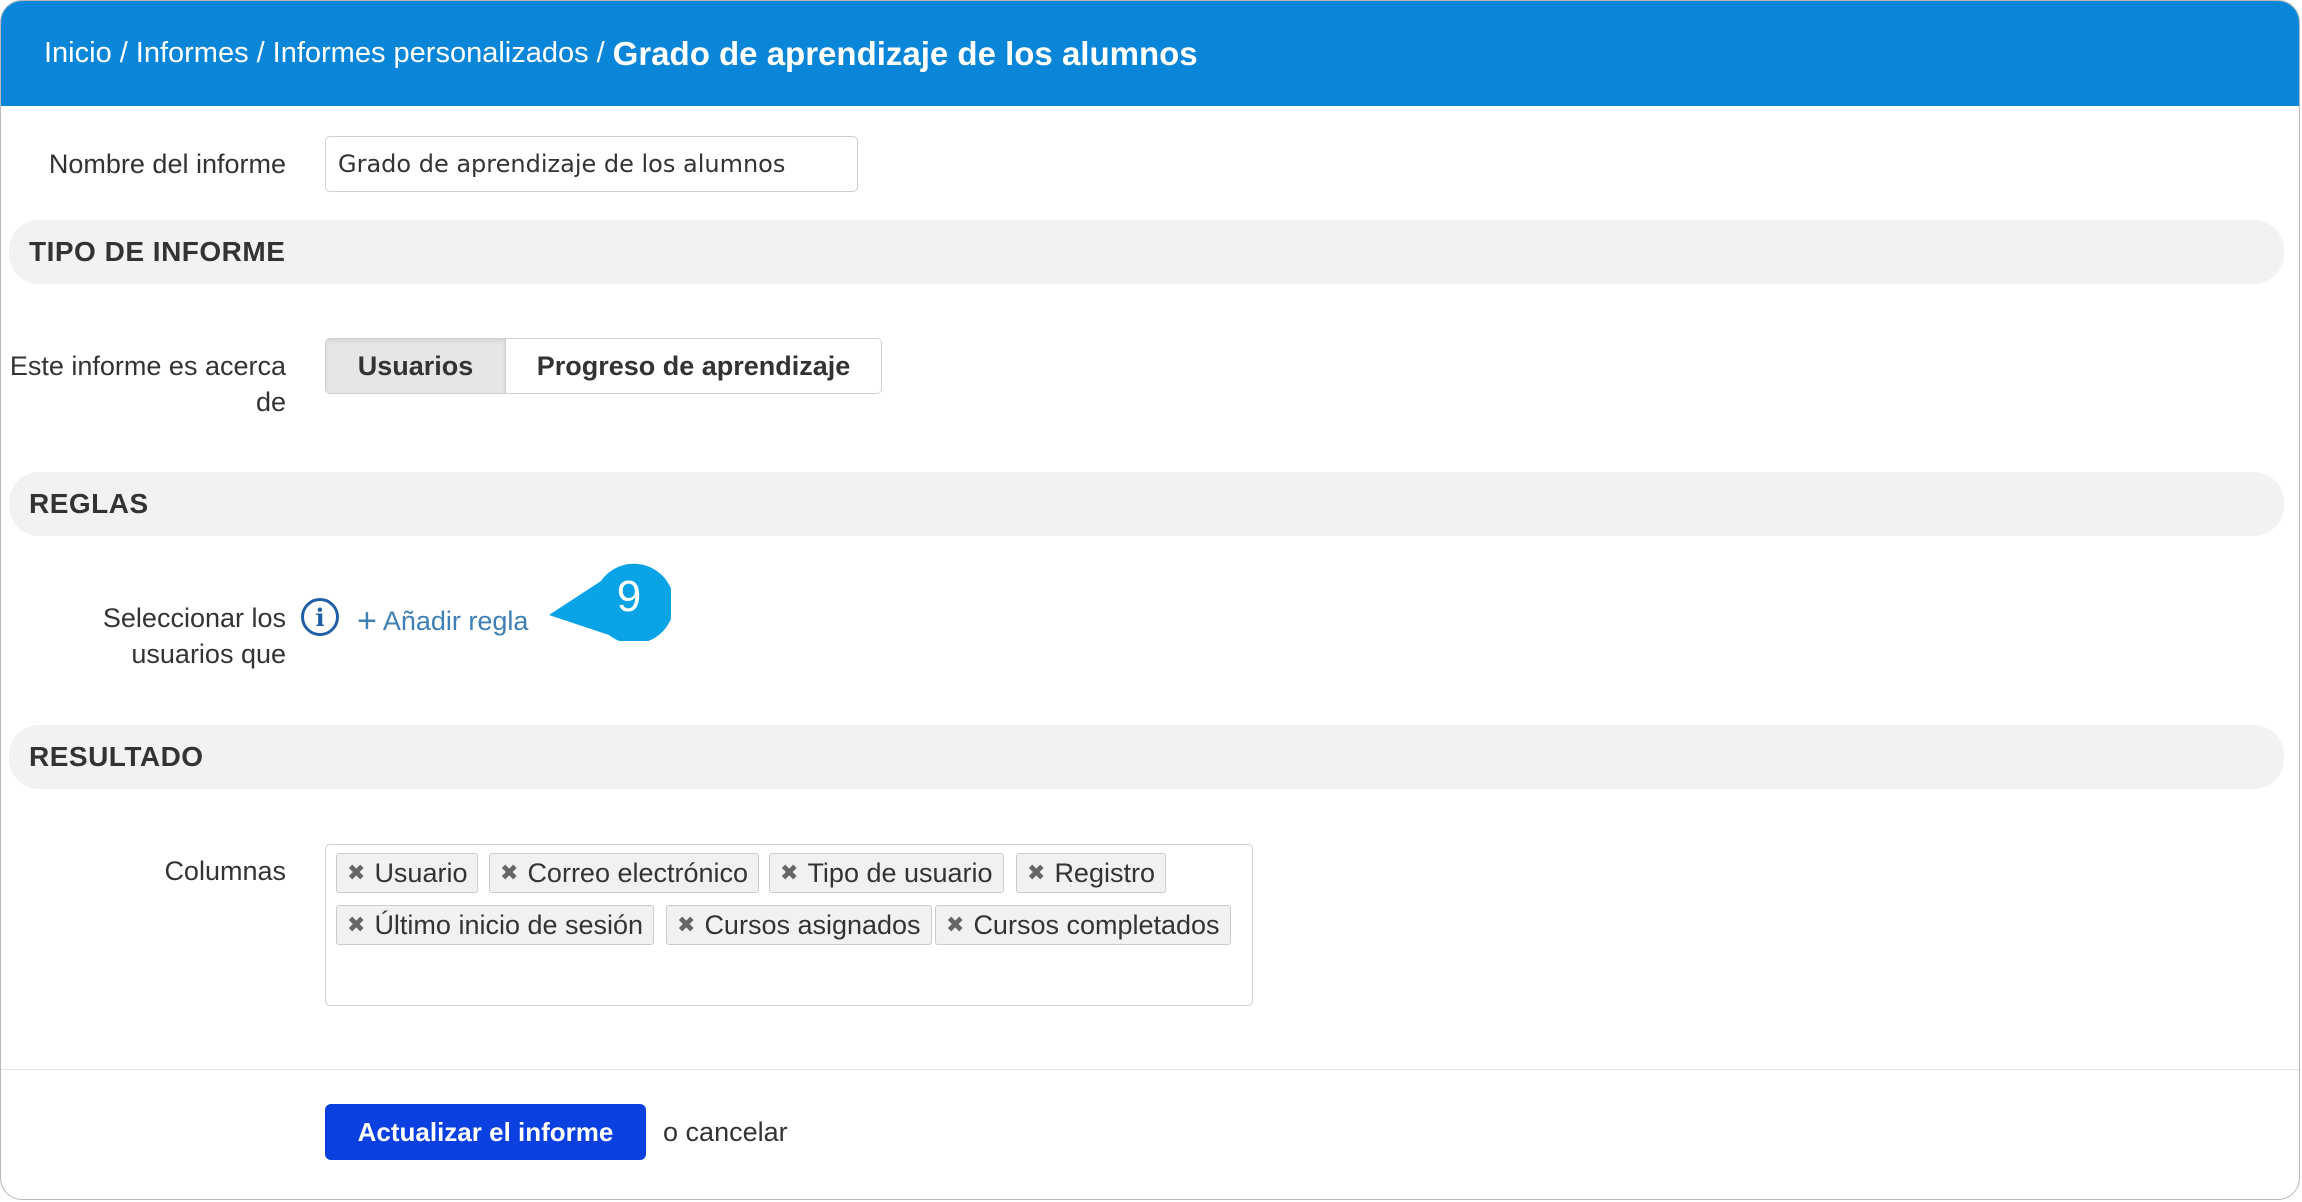 This screenshot has width=2302, height=1202. I want to click on plus-icon: +, so click(367, 621).